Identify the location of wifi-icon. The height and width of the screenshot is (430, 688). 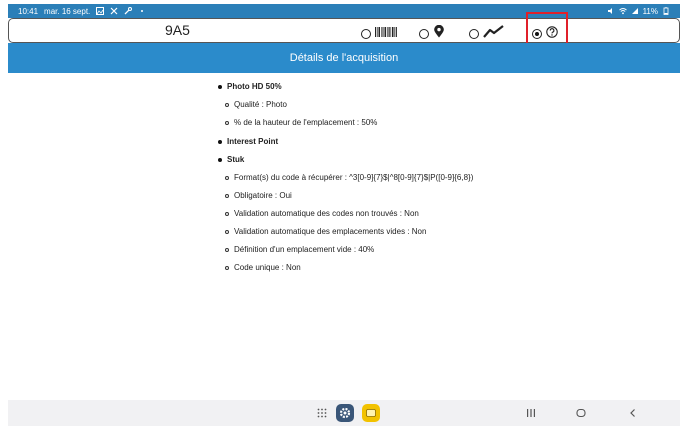
(622, 11).